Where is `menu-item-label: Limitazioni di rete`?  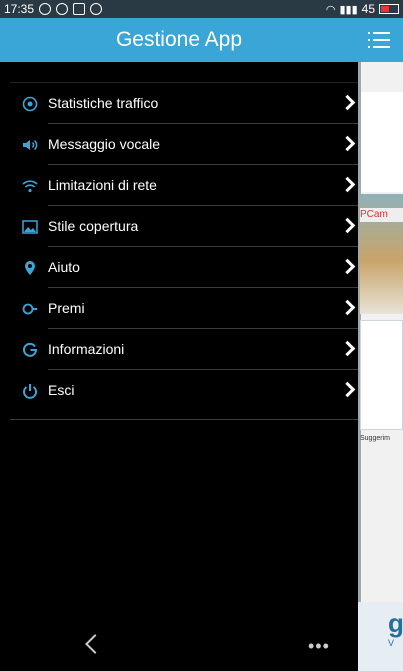
menu-item-label: Limitazioni di rete is located at coordinates (102, 185).